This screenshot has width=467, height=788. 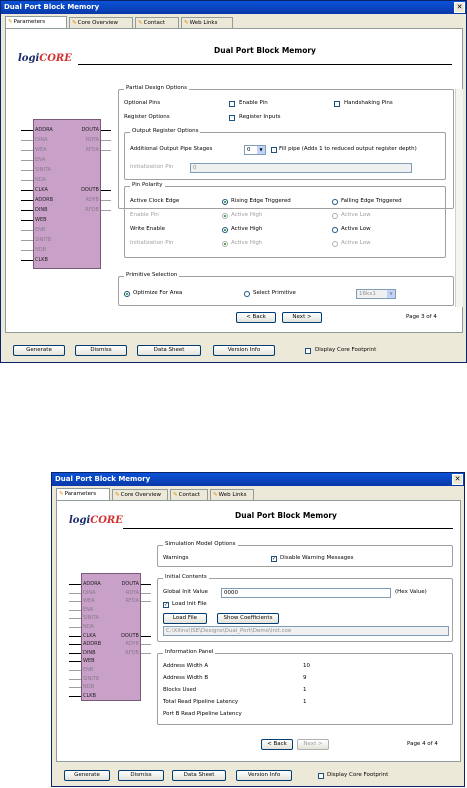 I want to click on pin-label-wea: WEA, so click(x=89, y=601).